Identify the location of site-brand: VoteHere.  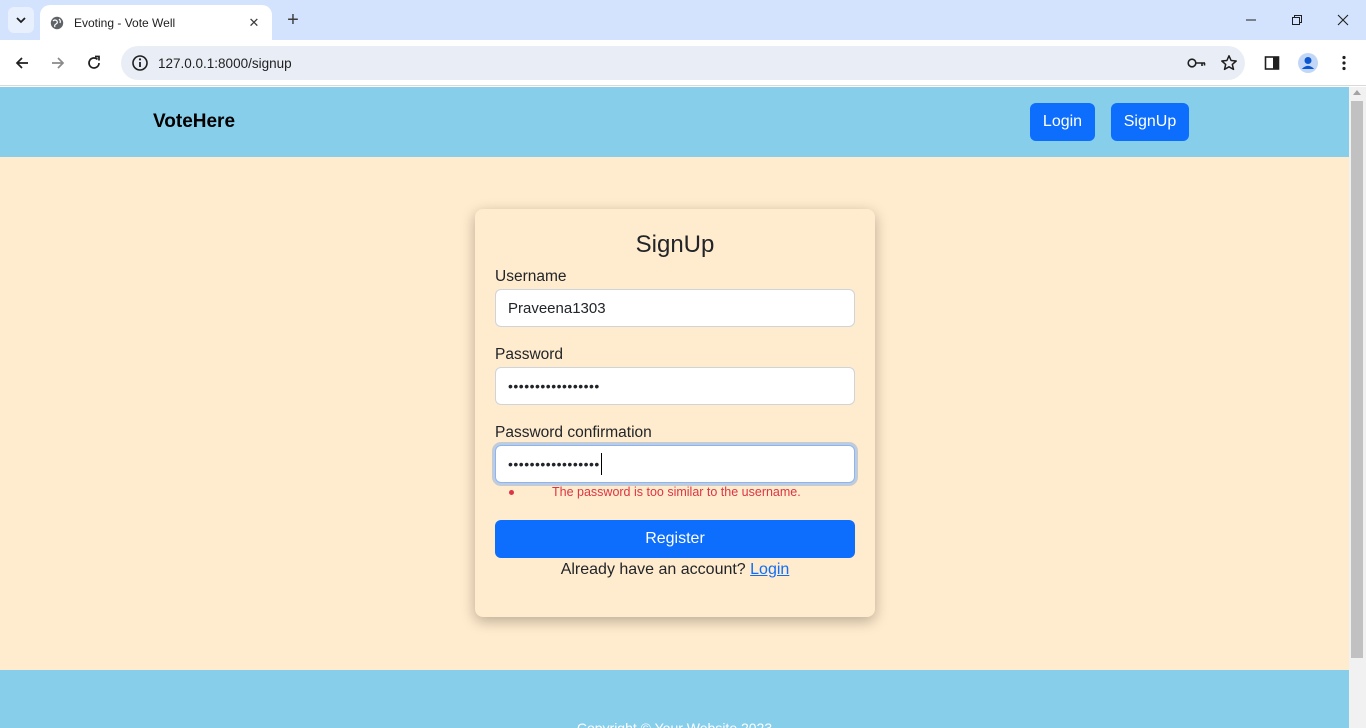
(194, 122).